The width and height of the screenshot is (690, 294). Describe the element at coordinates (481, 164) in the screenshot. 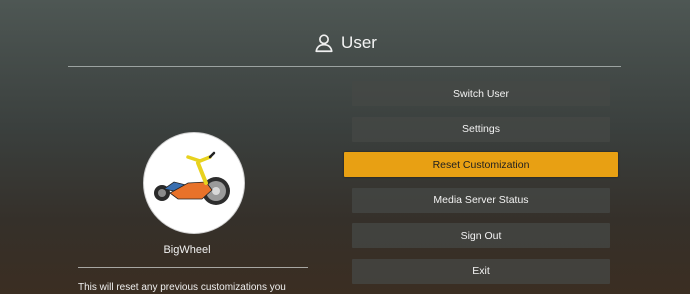

I see `reset-customization-button: Reset Customization` at that location.